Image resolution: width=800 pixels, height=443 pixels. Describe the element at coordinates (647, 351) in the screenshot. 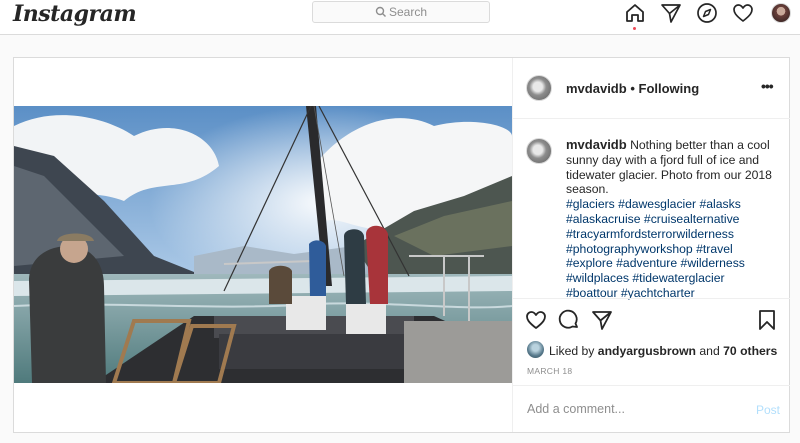

I see `liked-by-user: andyargusbrown` at that location.